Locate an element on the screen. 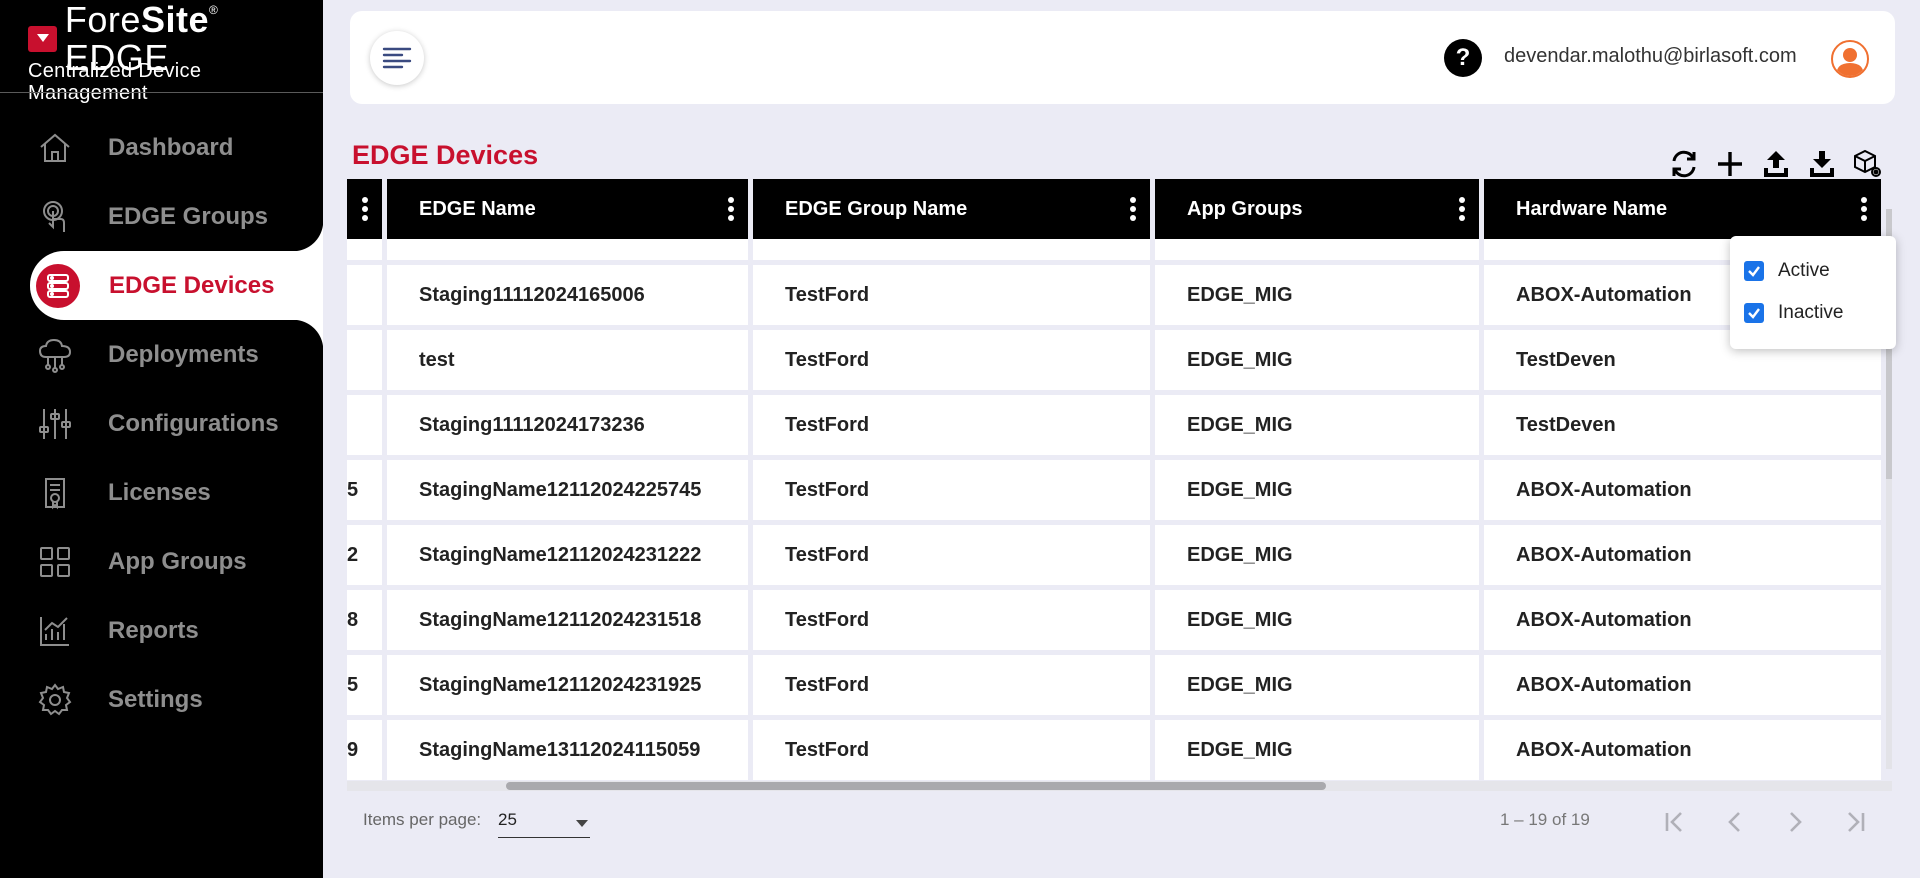 Image resolution: width=1920 pixels, height=878 pixels. column-header-label: EDGE Group Name is located at coordinates (876, 208).